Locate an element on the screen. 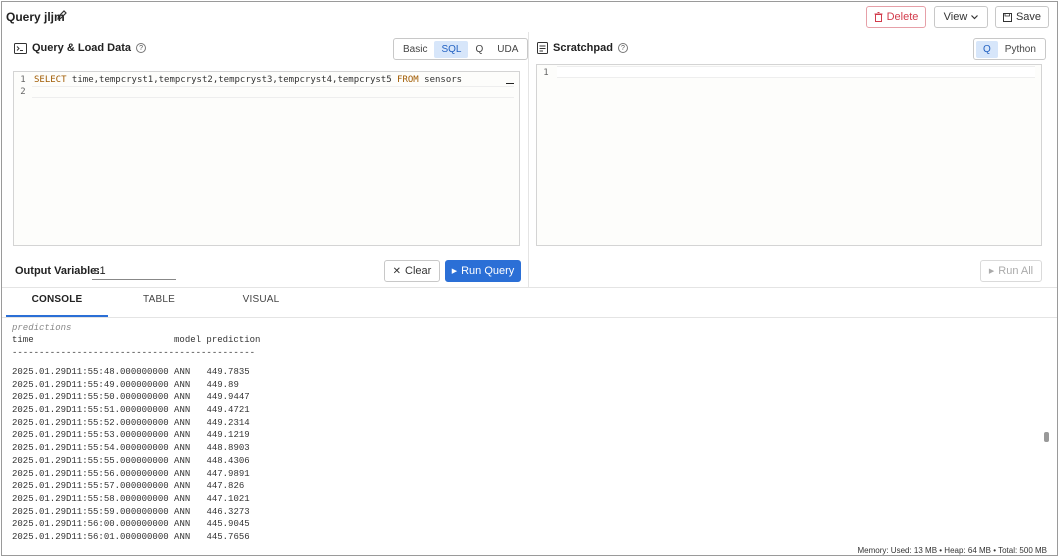 The height and width of the screenshot is (558, 1060). row-prediction: 449.1219 is located at coordinates (228, 435).